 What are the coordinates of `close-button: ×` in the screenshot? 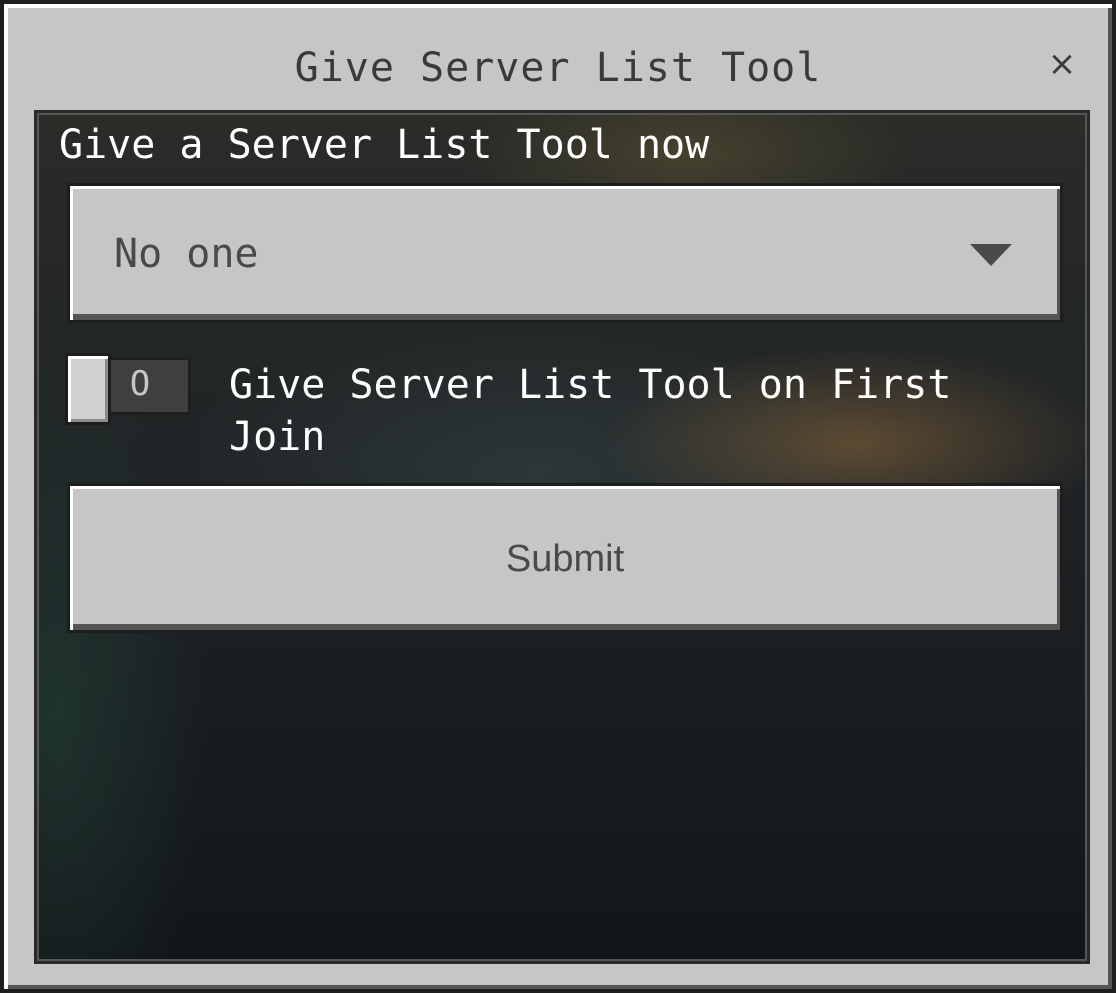 It's located at (1062, 64).